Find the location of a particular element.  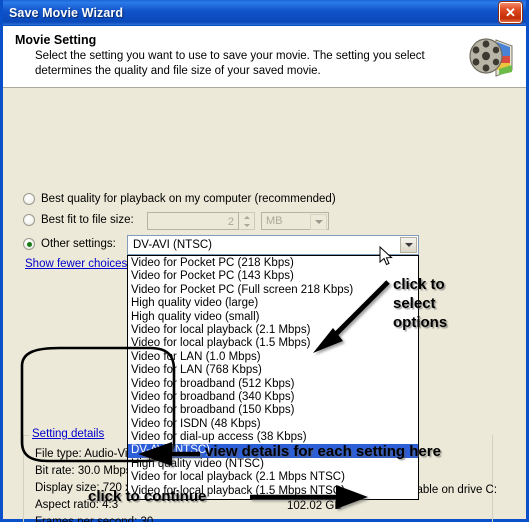

list-item: Video for local playback (1.5 Mbps) is located at coordinates (273, 343).